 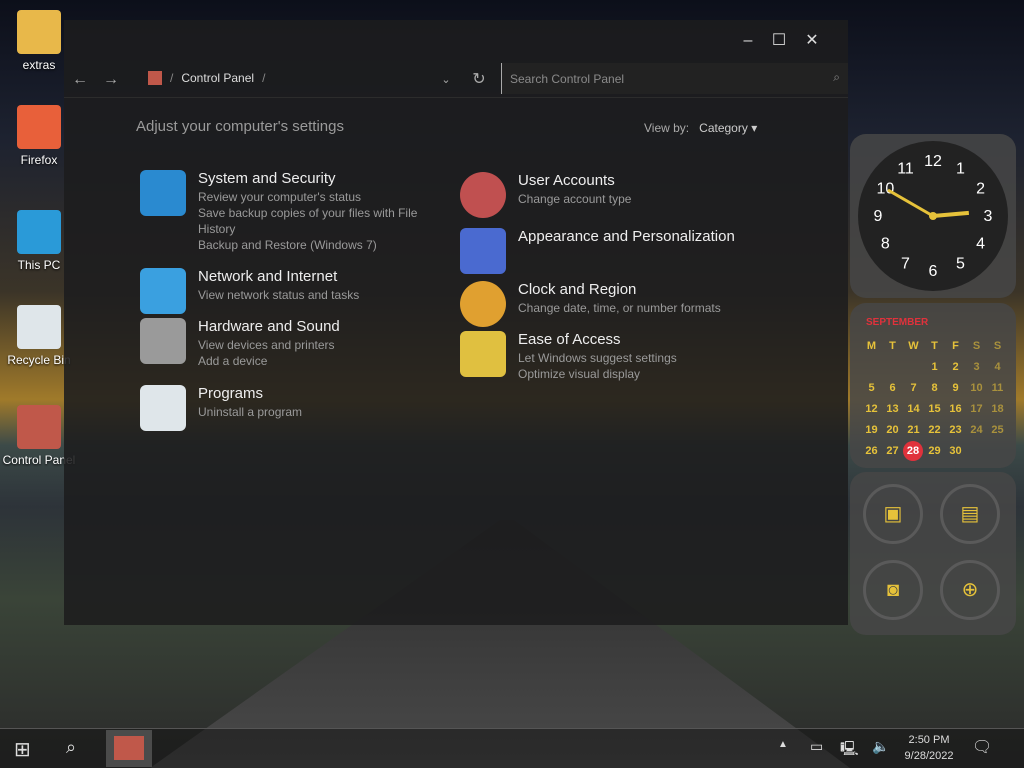 What do you see at coordinates (278, 276) in the screenshot?
I see `category-title-link: Network and Internet` at bounding box center [278, 276].